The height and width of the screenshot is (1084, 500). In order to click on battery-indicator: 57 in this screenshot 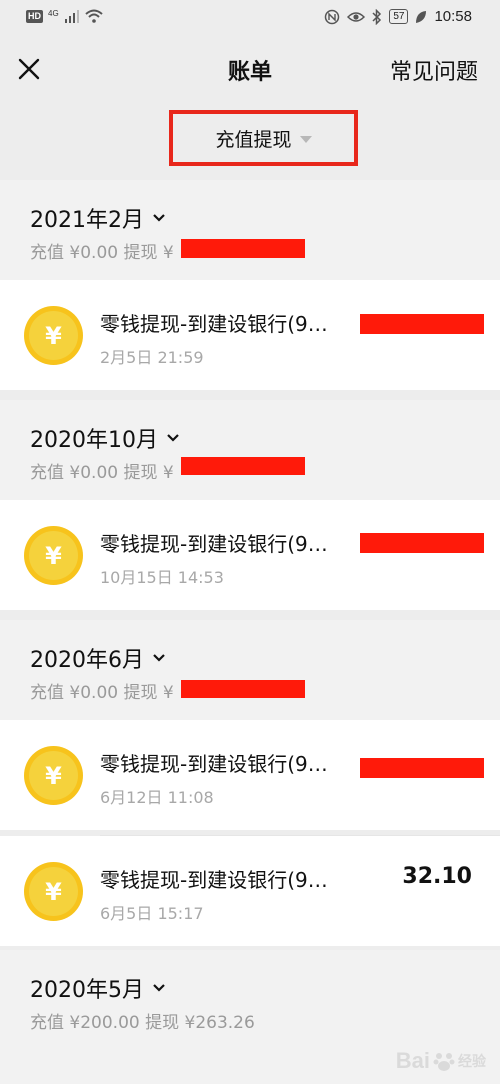, I will do `click(399, 16)`.